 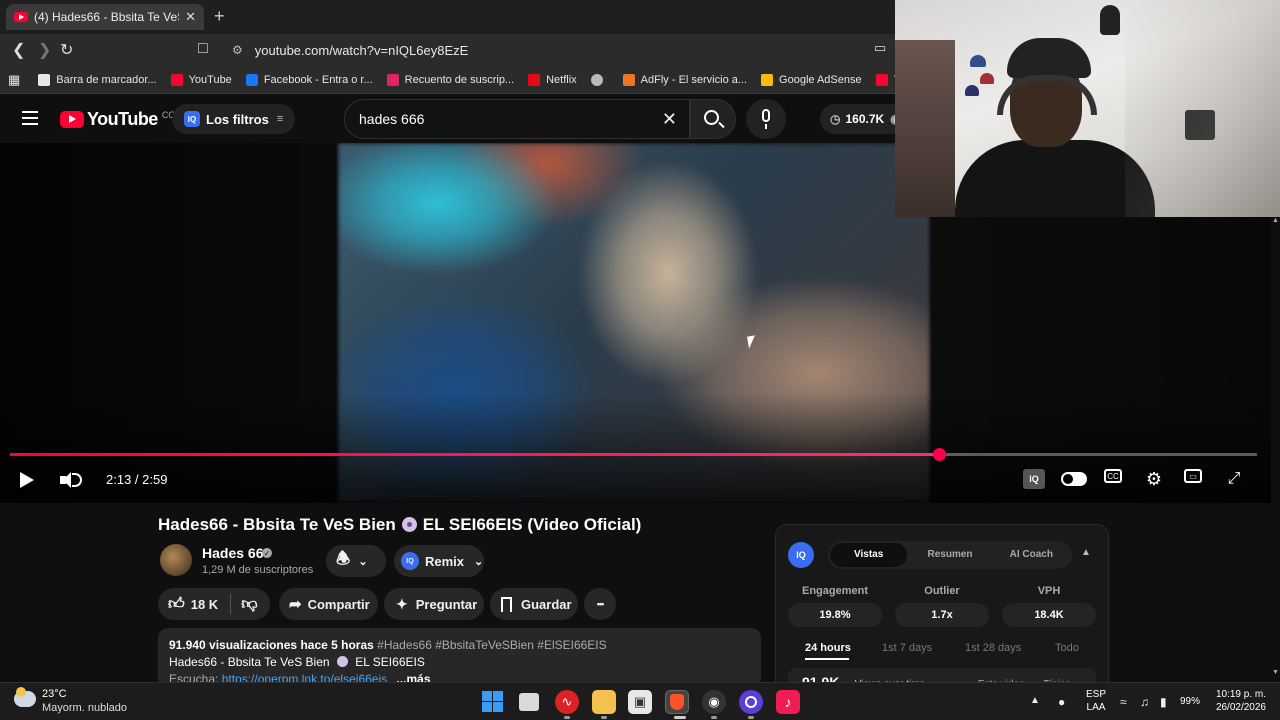 What do you see at coordinates (459, 662) in the screenshot?
I see `description-line: Hades66 - Bbsita Te VeS Bien EL SEI66EIS` at bounding box center [459, 662].